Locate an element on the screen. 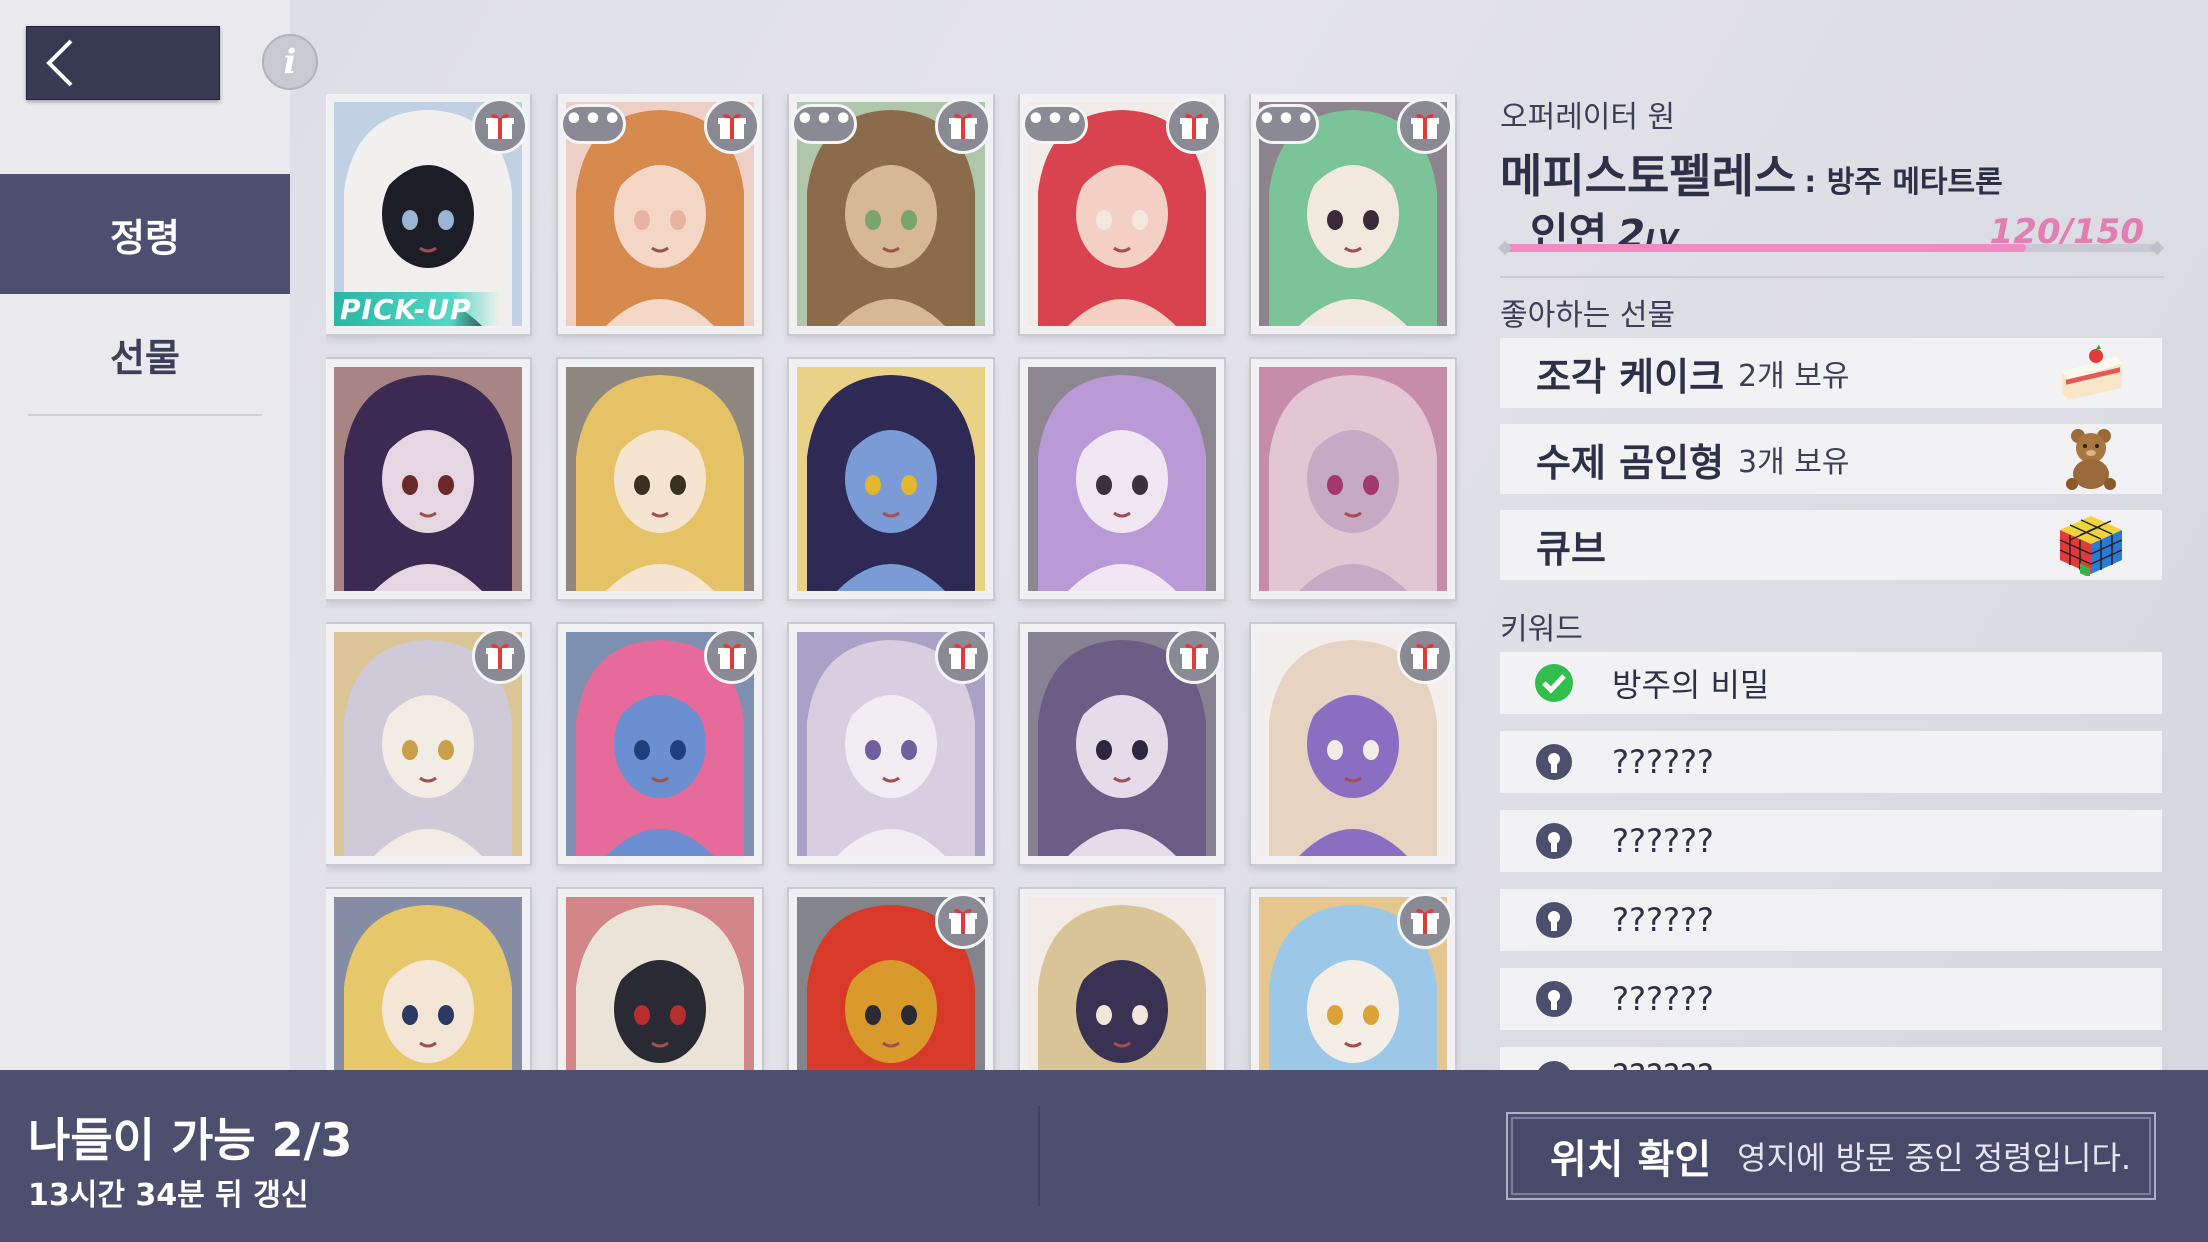 The height and width of the screenshot is (1242, 2208). gift-row: 수제 곰인형 3개 보유 is located at coordinates (1831, 459).